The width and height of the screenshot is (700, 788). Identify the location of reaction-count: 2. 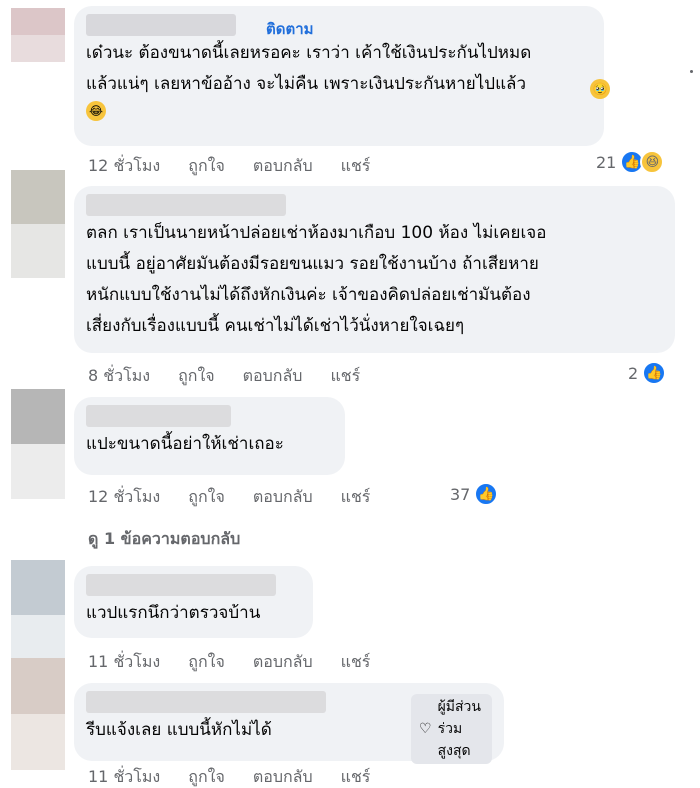
(633, 373).